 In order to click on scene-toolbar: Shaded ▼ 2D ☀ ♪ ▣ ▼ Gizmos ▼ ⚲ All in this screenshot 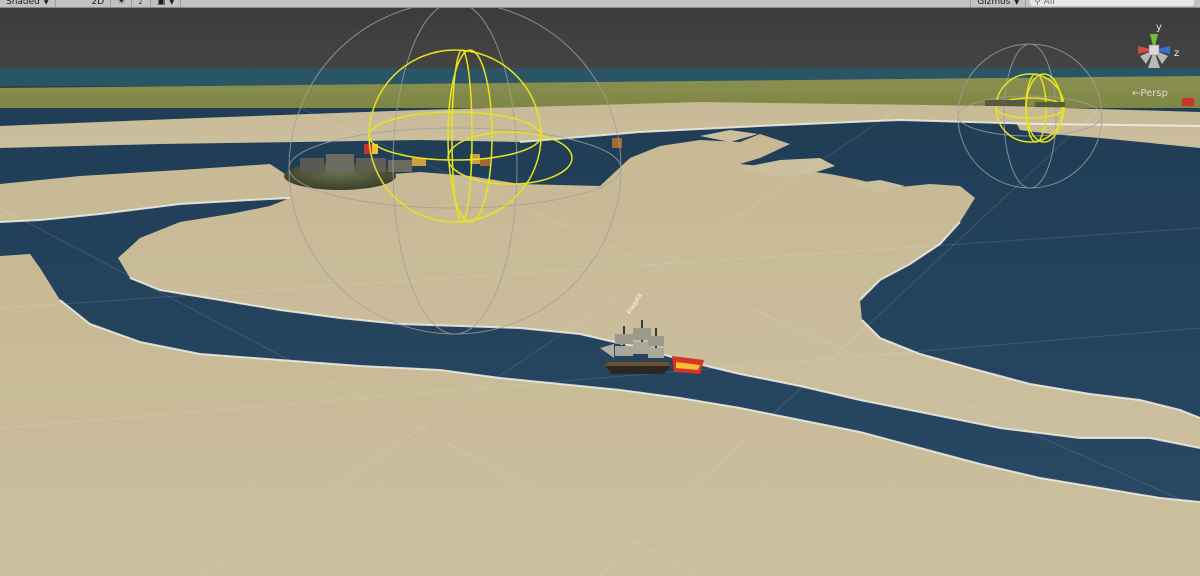, I will do `click(600, 4)`.